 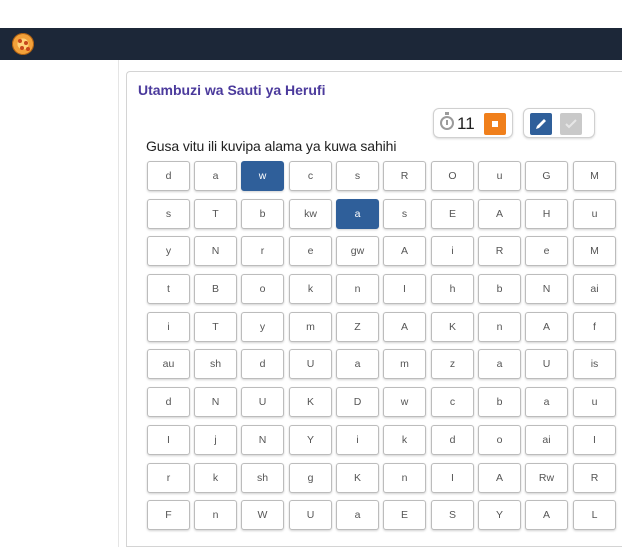 I want to click on grid-cell: kw, so click(x=310, y=213).